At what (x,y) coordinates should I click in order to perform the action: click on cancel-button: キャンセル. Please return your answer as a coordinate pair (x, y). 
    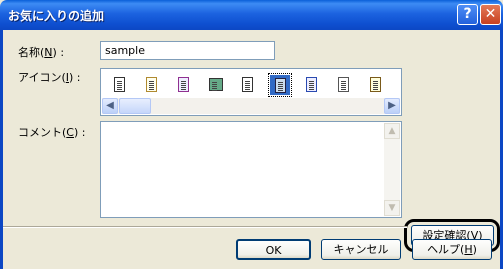
    Looking at the image, I should click on (361, 249).